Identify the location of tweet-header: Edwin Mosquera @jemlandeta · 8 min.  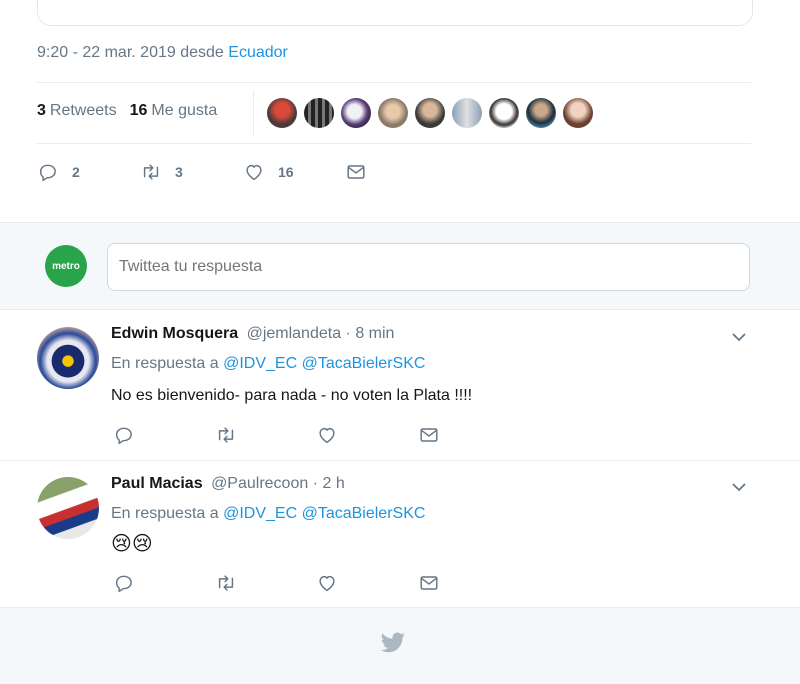
(252, 334).